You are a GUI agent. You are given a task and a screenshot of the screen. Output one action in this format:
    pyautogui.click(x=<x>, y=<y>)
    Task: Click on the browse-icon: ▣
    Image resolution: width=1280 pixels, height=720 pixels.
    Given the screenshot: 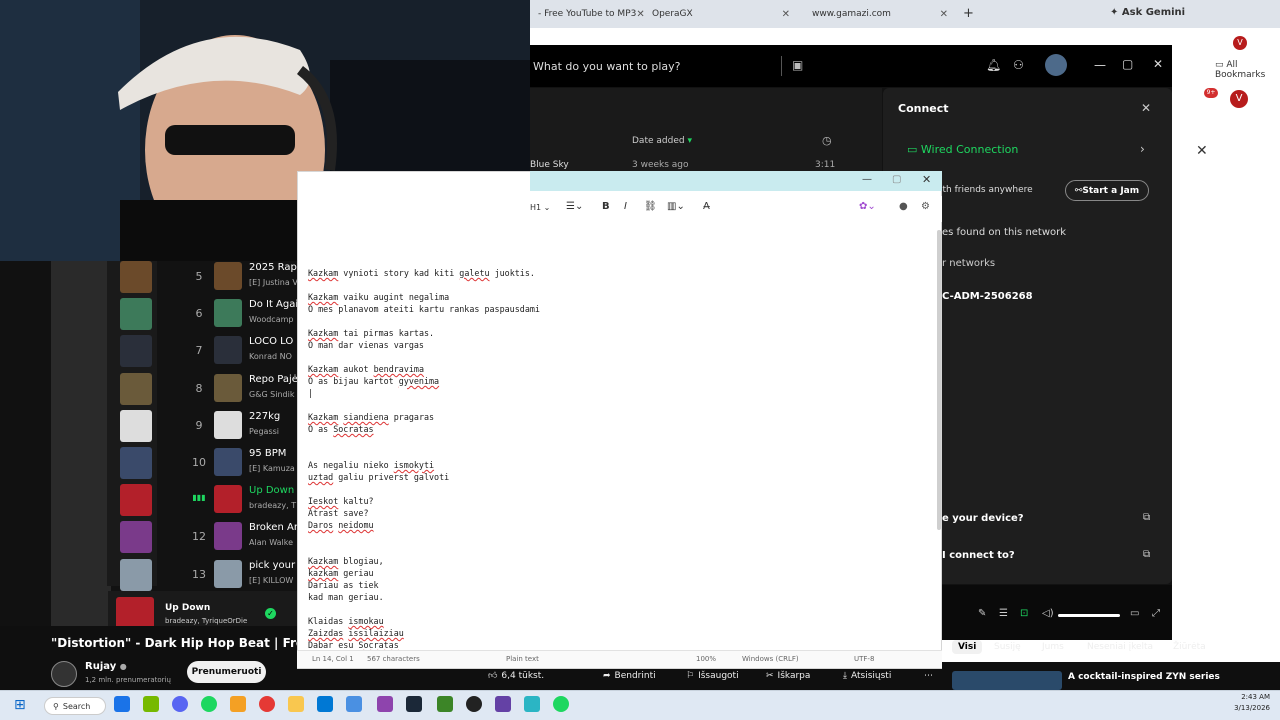 What is the action you would take?
    pyautogui.click(x=797, y=65)
    